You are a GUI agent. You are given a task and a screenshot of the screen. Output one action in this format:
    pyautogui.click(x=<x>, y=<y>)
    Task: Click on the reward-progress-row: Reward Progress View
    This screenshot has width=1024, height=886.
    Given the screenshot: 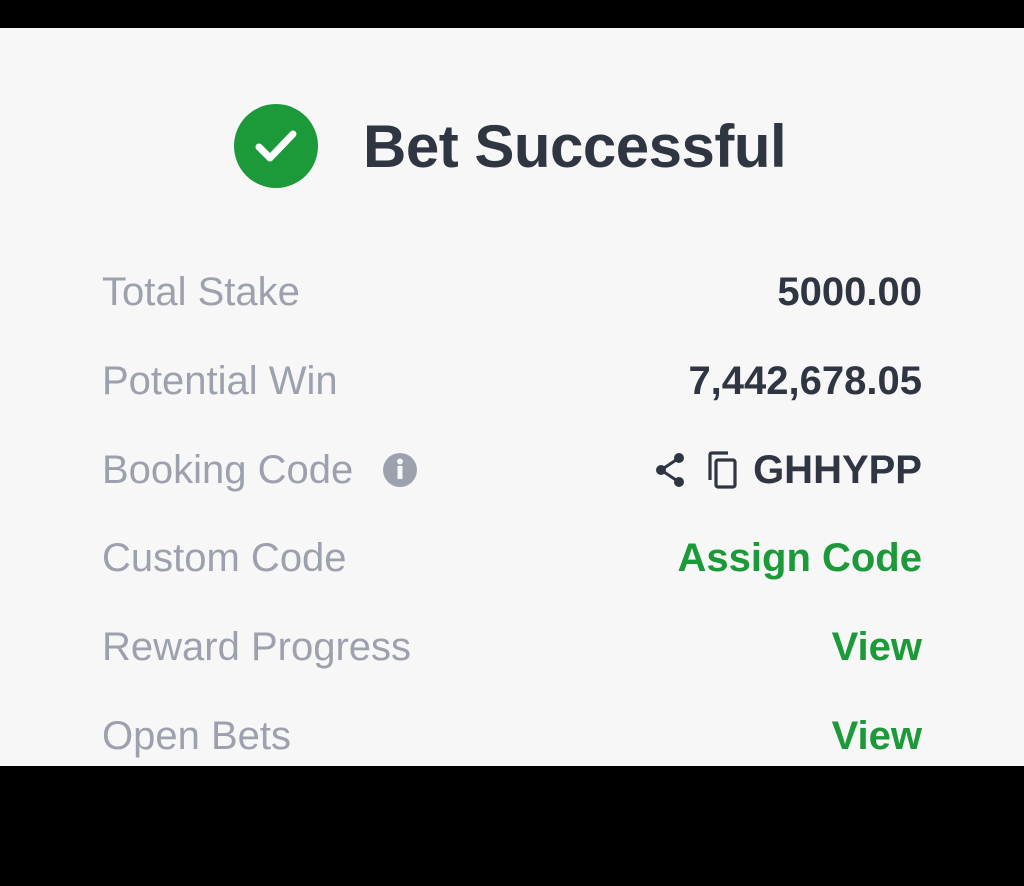 What is the action you would take?
    pyautogui.click(x=512, y=647)
    